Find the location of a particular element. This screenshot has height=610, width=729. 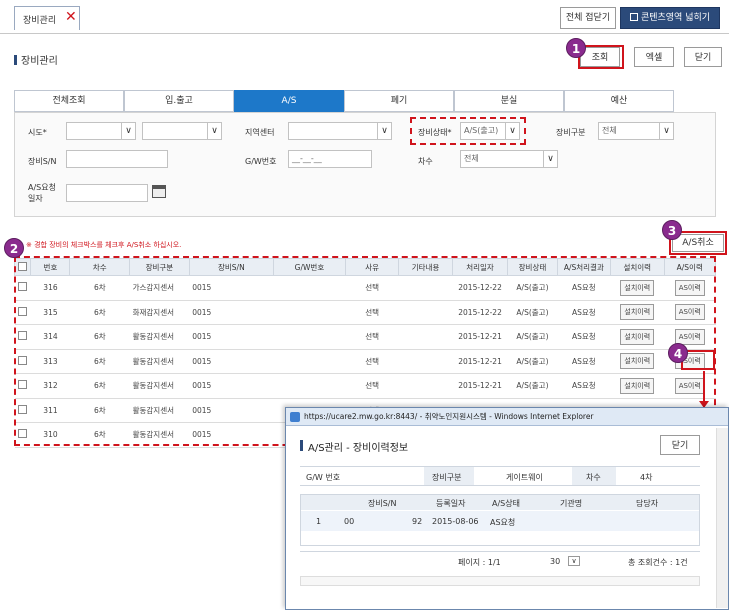

type-value: 전체 is located at coordinates (609, 130).